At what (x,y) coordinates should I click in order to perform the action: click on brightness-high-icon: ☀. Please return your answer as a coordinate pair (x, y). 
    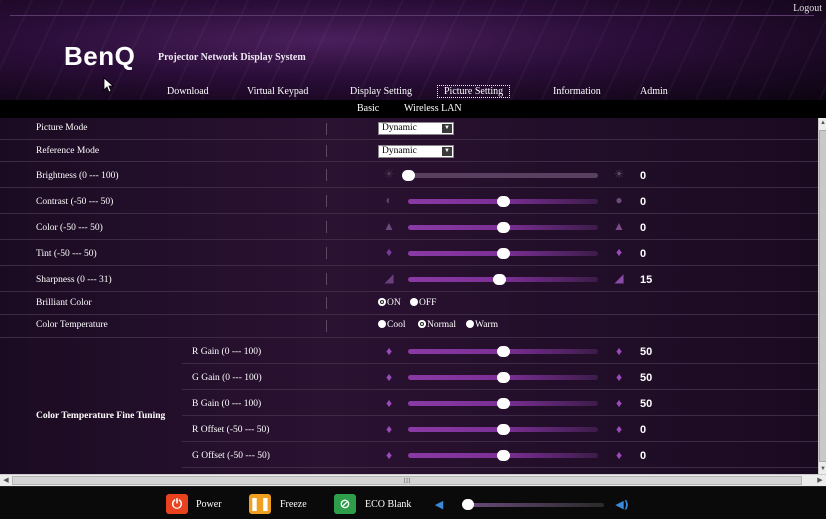
    Looking at the image, I should click on (619, 174).